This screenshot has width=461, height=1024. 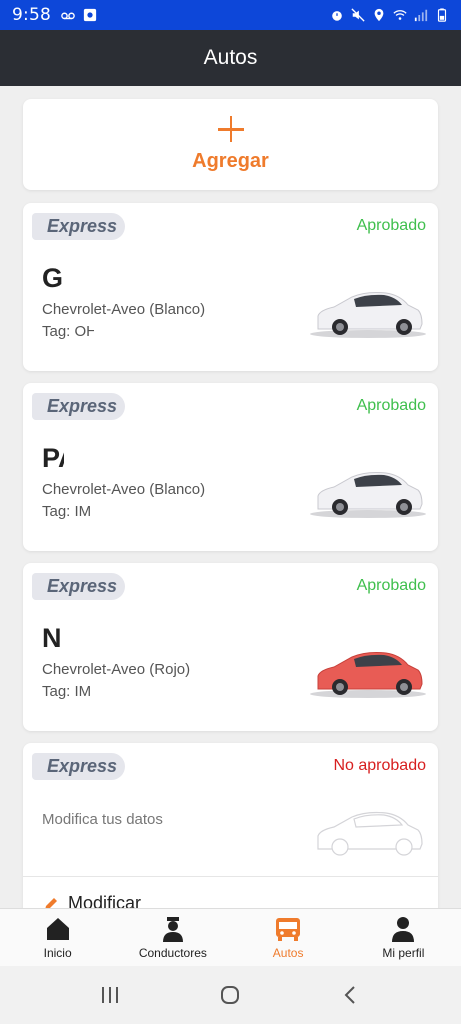 I want to click on home-icon, so click(x=57, y=929).